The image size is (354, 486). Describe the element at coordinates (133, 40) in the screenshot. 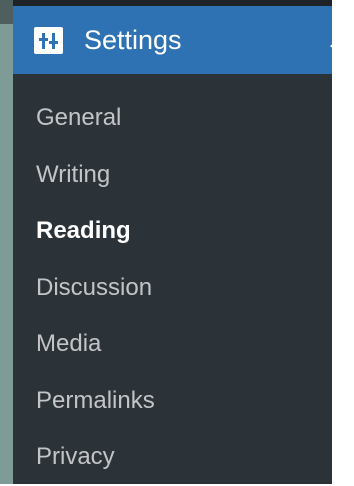

I see `sidebar-item-label: Settings` at that location.